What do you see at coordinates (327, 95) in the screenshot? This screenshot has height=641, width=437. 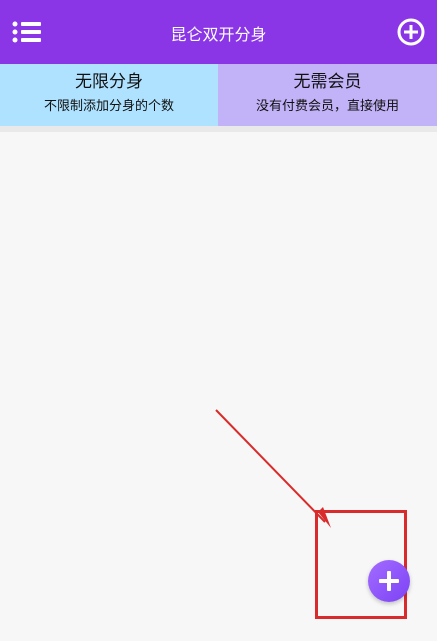 I see `feature-card-no-membership: 无需会员 没有付费会员，直接使用` at bounding box center [327, 95].